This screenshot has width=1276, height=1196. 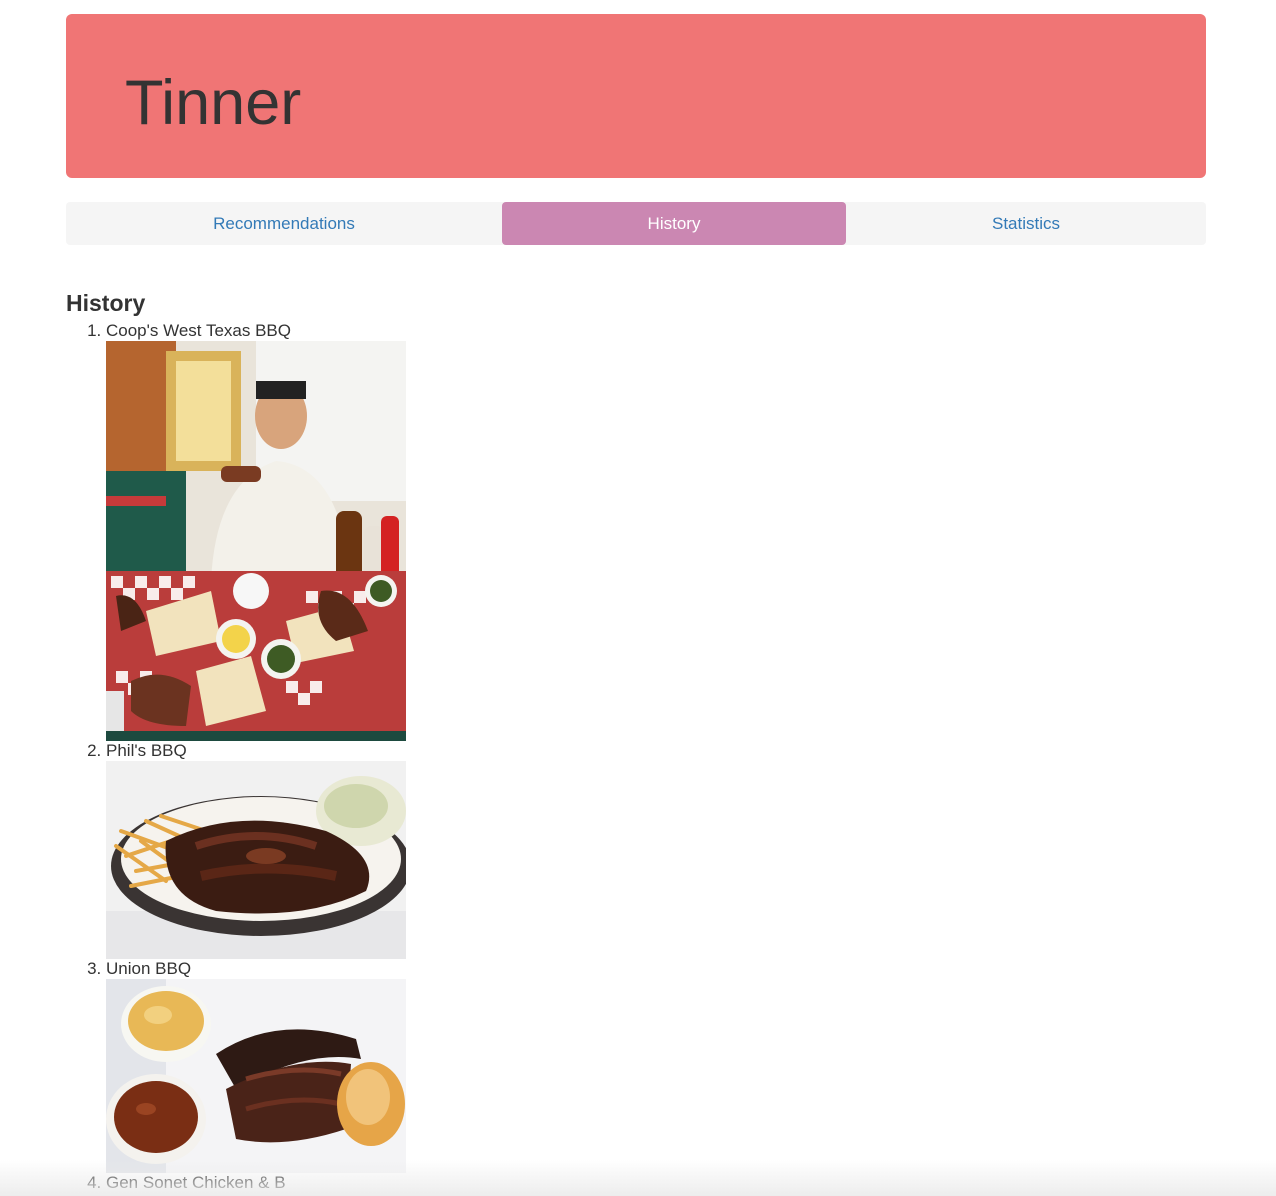 I want to click on restaurant-name: Coop's West Texas BBQ, so click(x=198, y=330).